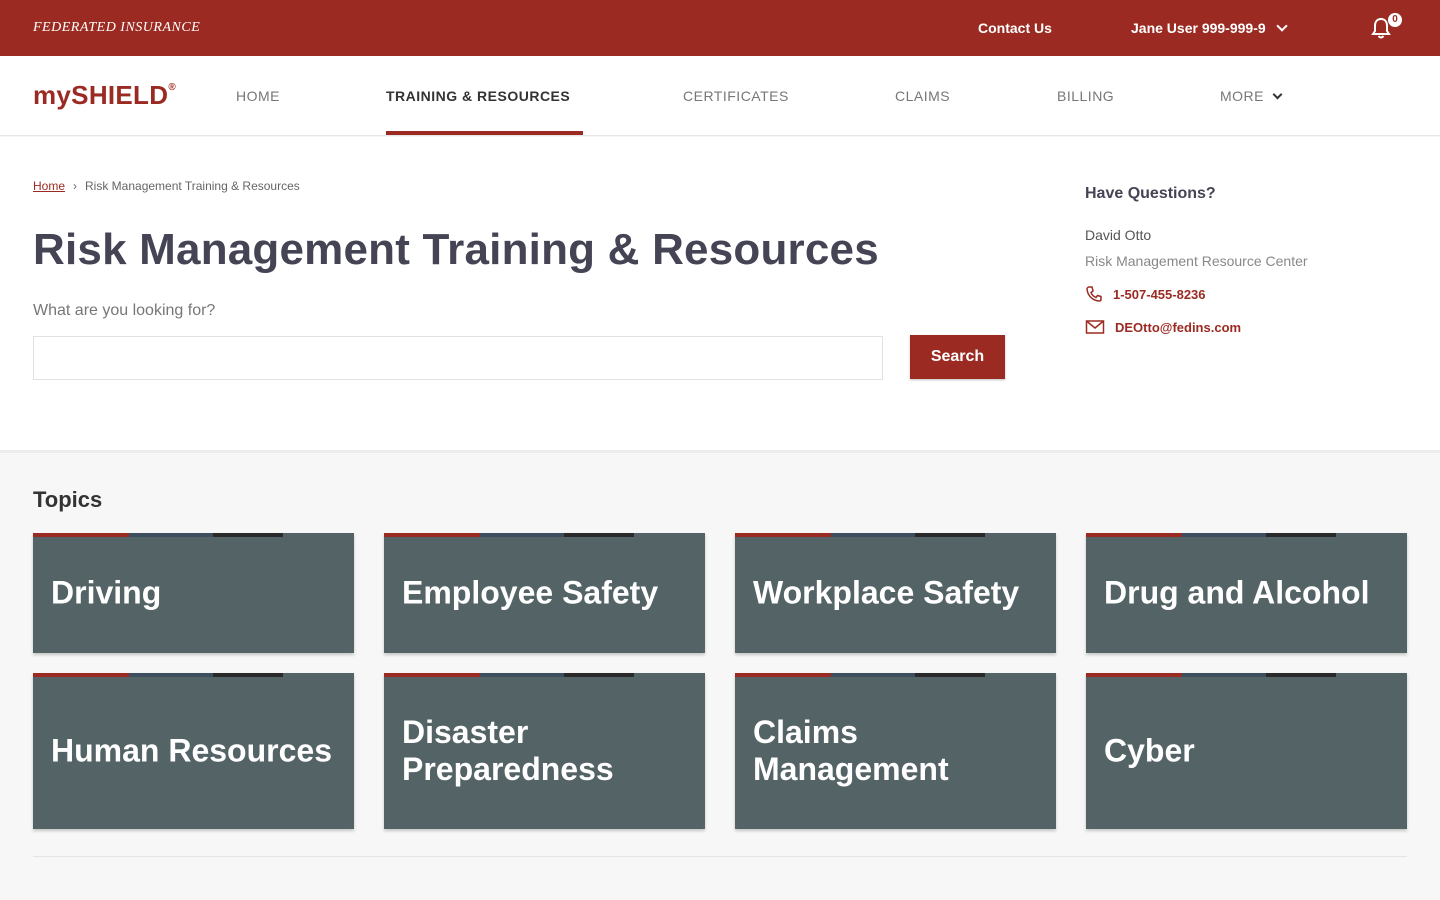 The height and width of the screenshot is (900, 1440). I want to click on topic-tile-claims-management: Claims Management, so click(895, 751).